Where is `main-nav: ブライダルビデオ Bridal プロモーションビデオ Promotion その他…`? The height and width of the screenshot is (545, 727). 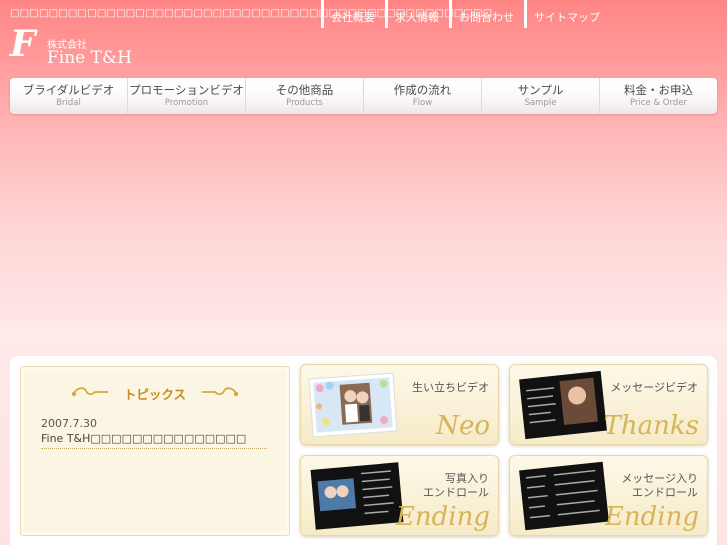
main-nav: ブライダルビデオ Bridal プロモーションビデオ Promotion その他… is located at coordinates (363, 96).